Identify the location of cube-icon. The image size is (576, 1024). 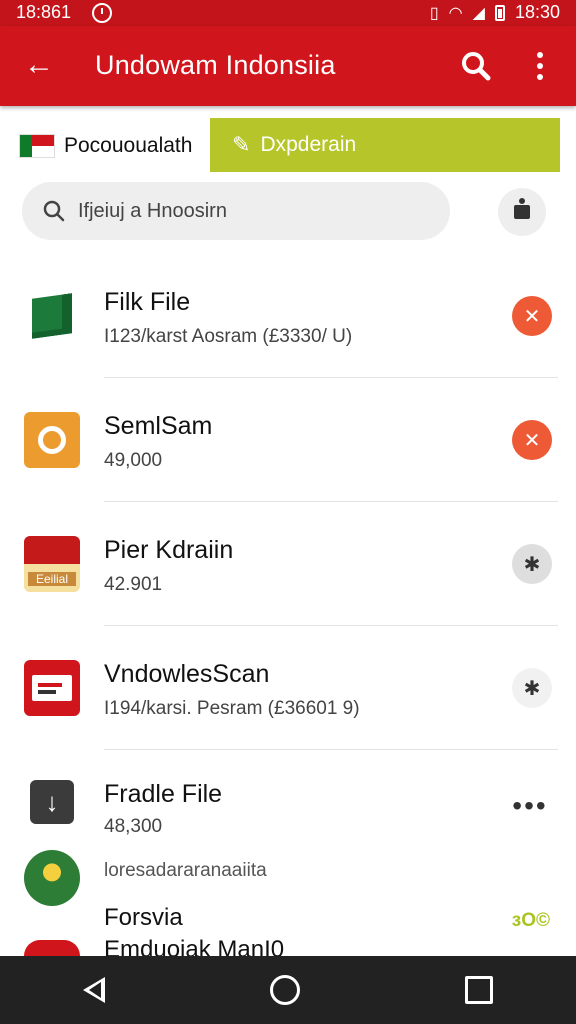
(52, 316).